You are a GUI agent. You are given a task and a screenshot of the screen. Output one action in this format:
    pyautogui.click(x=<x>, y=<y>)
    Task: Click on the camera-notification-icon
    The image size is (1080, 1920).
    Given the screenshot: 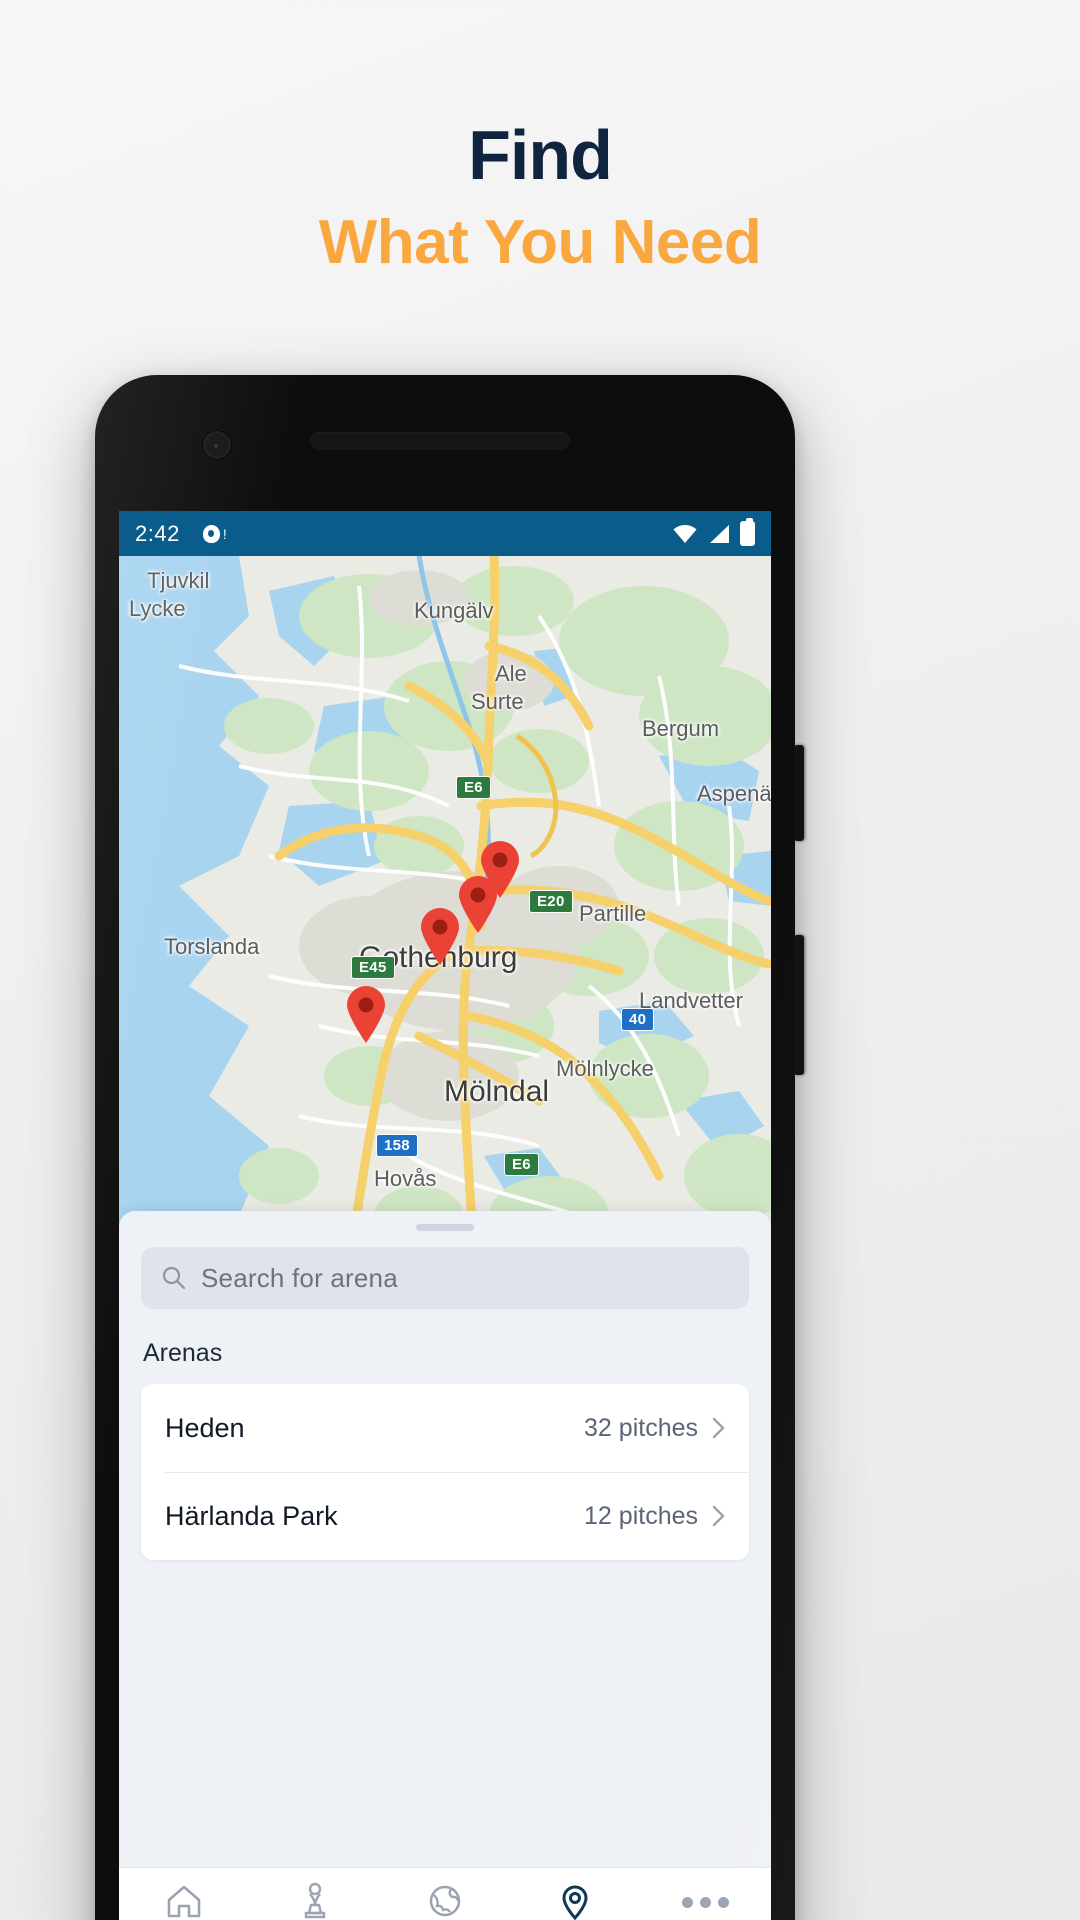 What is the action you would take?
    pyautogui.click(x=211, y=534)
    